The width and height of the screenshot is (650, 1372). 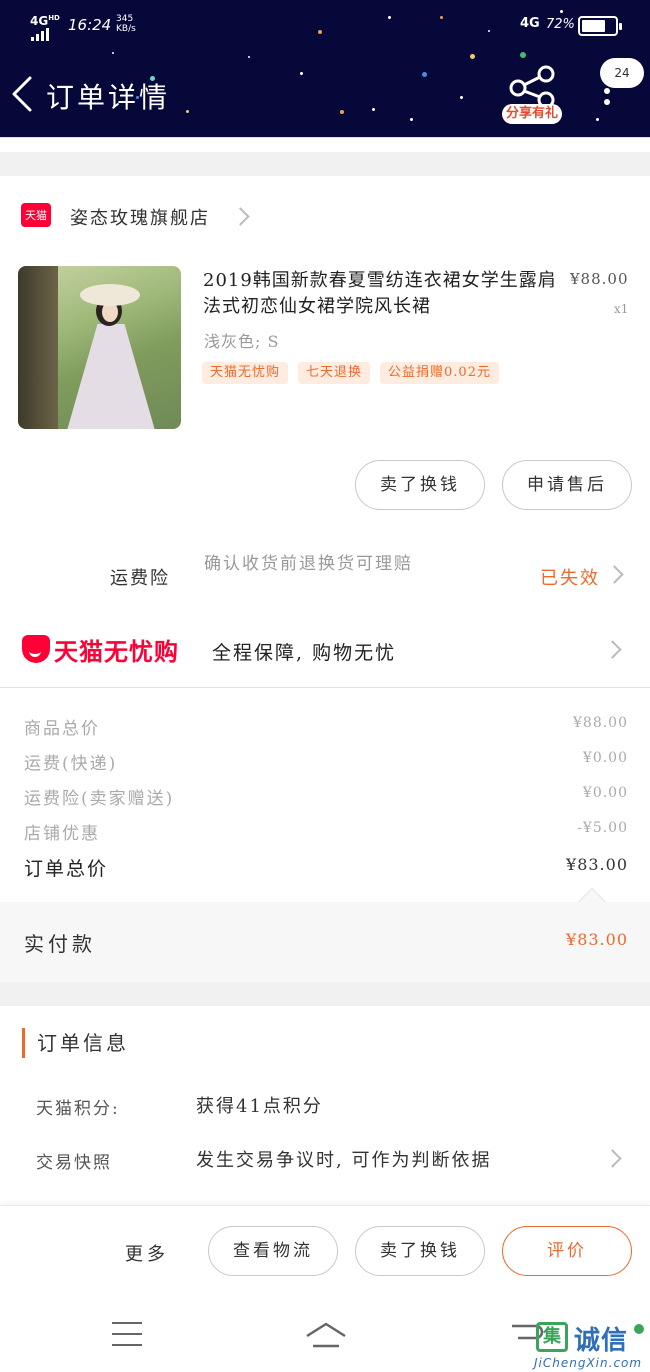 I want to click on tmall-logo-icon: 天猫, so click(x=36, y=215).